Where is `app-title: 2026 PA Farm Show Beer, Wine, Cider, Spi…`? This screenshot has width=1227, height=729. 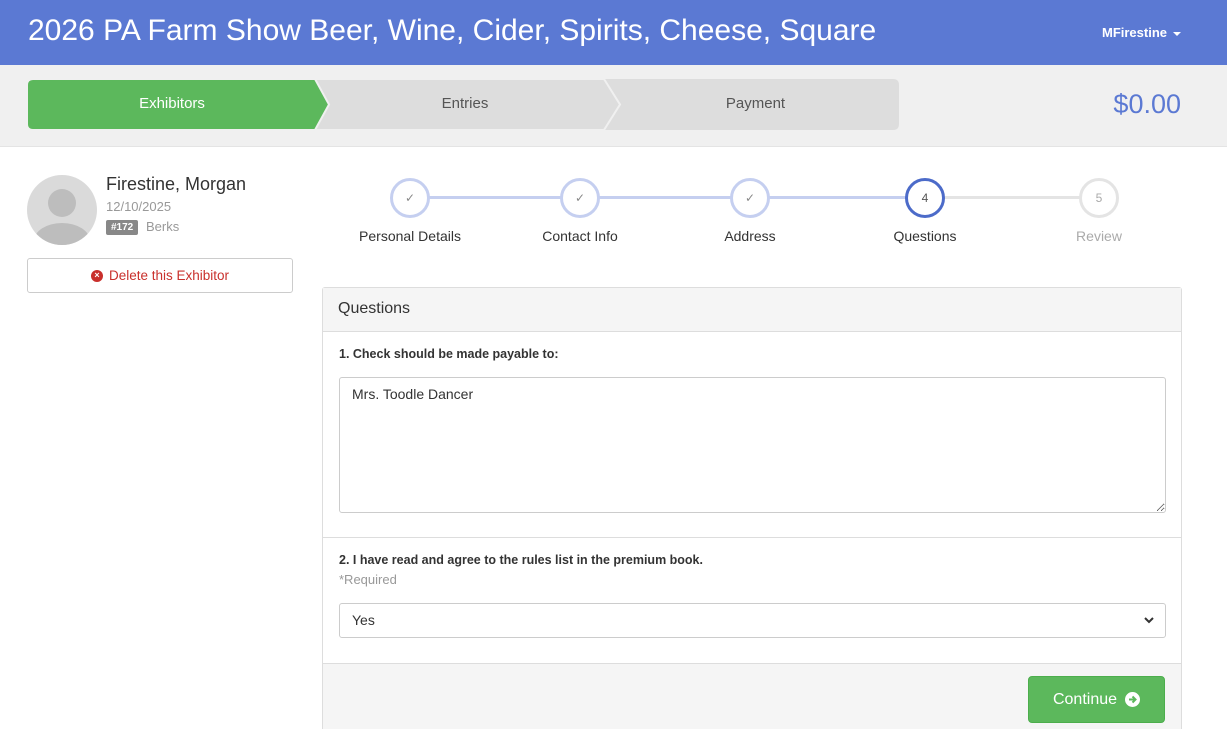 app-title: 2026 PA Farm Show Beer, Wine, Cider, Spi… is located at coordinates (452, 30).